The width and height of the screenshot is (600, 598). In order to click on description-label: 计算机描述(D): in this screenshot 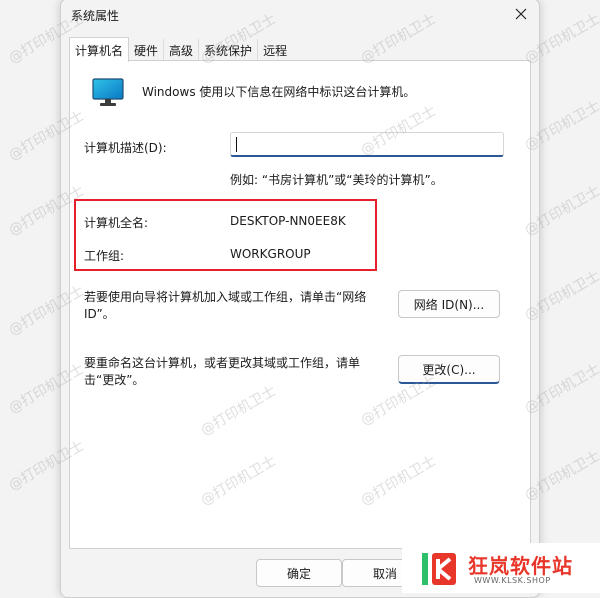, I will do `click(125, 148)`.